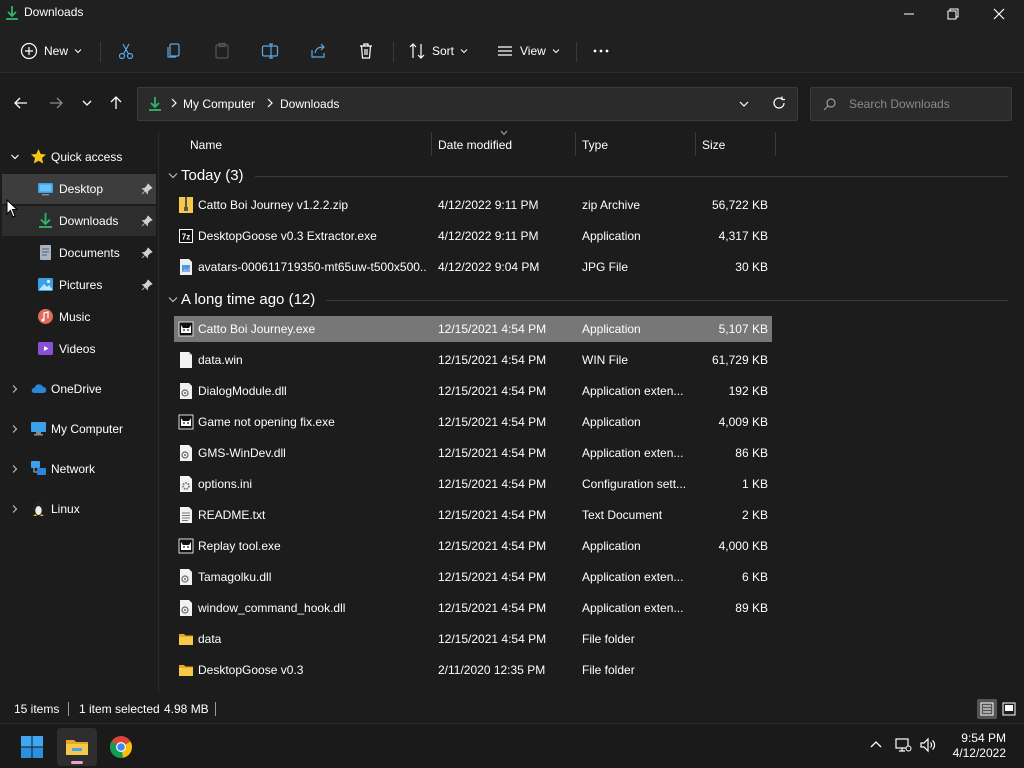  I want to click on taskbar-file-explorer, so click(77, 747).